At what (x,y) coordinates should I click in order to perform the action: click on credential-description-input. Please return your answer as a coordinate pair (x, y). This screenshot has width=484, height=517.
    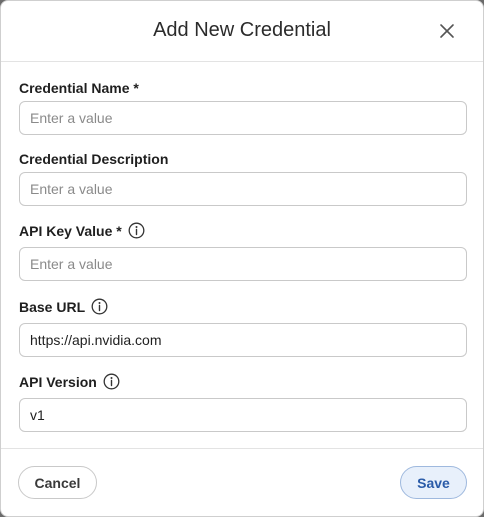
    Looking at the image, I should click on (243, 189).